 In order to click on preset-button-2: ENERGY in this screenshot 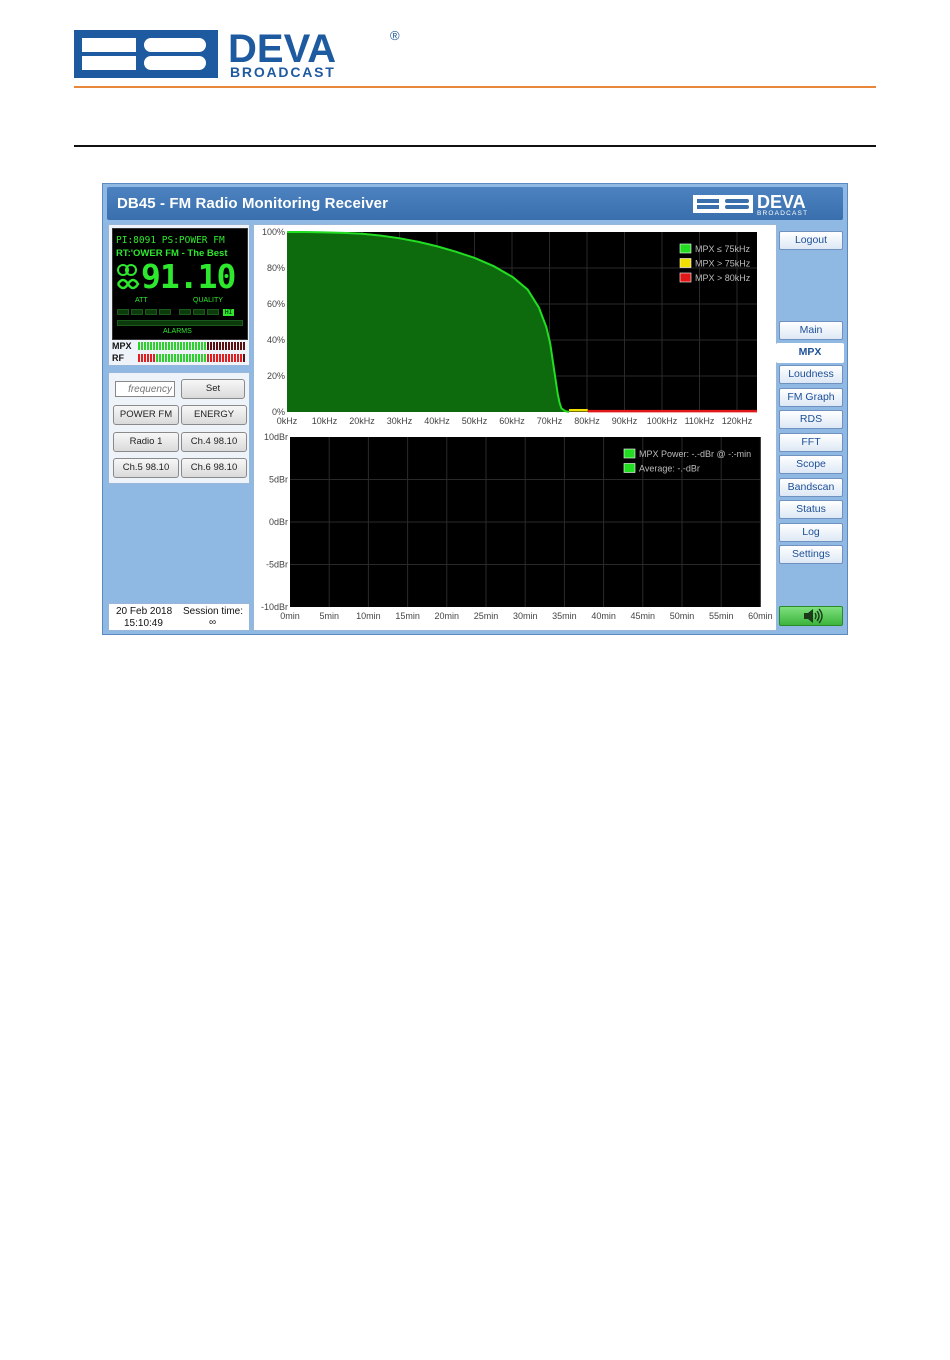, I will do `click(214, 415)`.